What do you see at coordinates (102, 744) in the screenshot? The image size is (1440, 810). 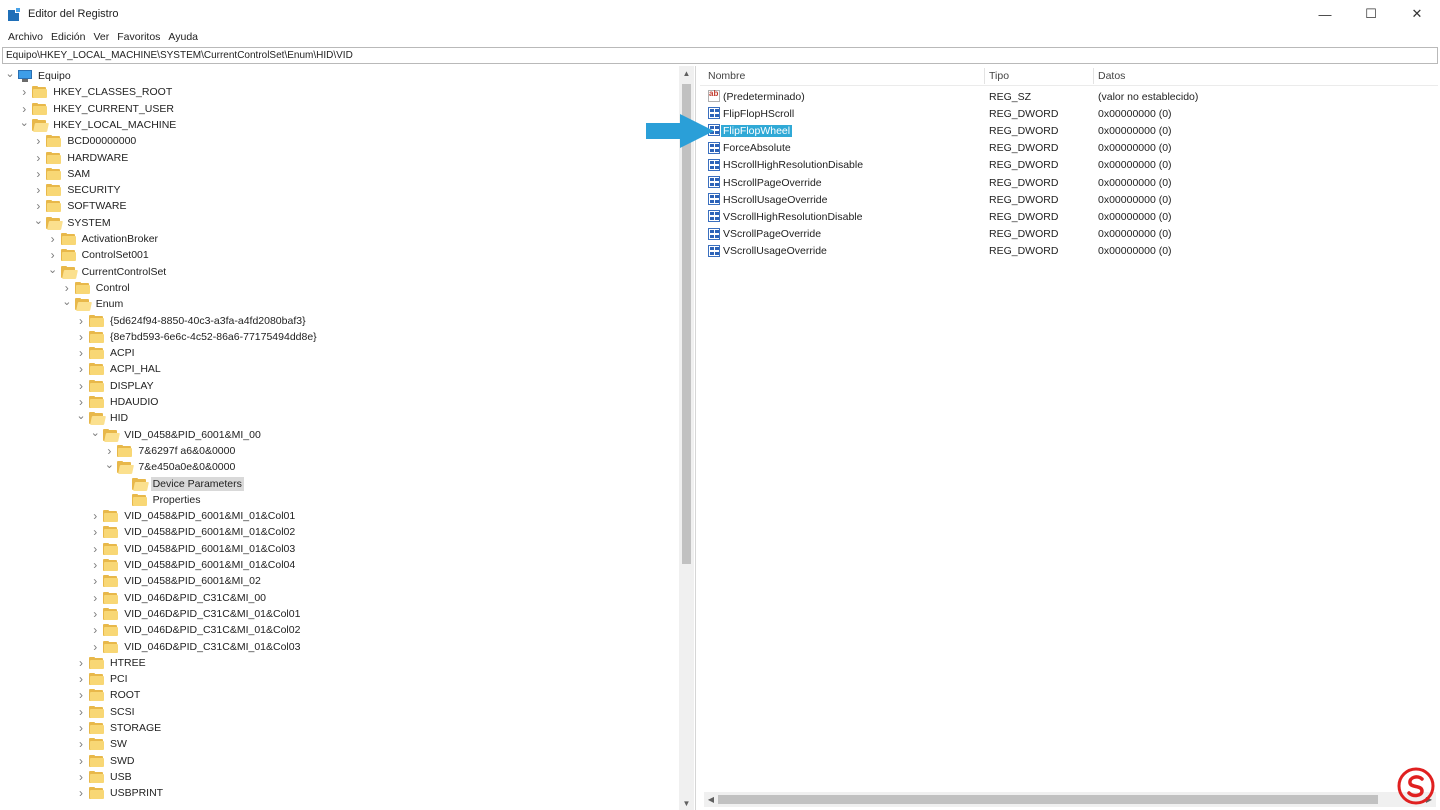 I see `tree-node: › SW` at bounding box center [102, 744].